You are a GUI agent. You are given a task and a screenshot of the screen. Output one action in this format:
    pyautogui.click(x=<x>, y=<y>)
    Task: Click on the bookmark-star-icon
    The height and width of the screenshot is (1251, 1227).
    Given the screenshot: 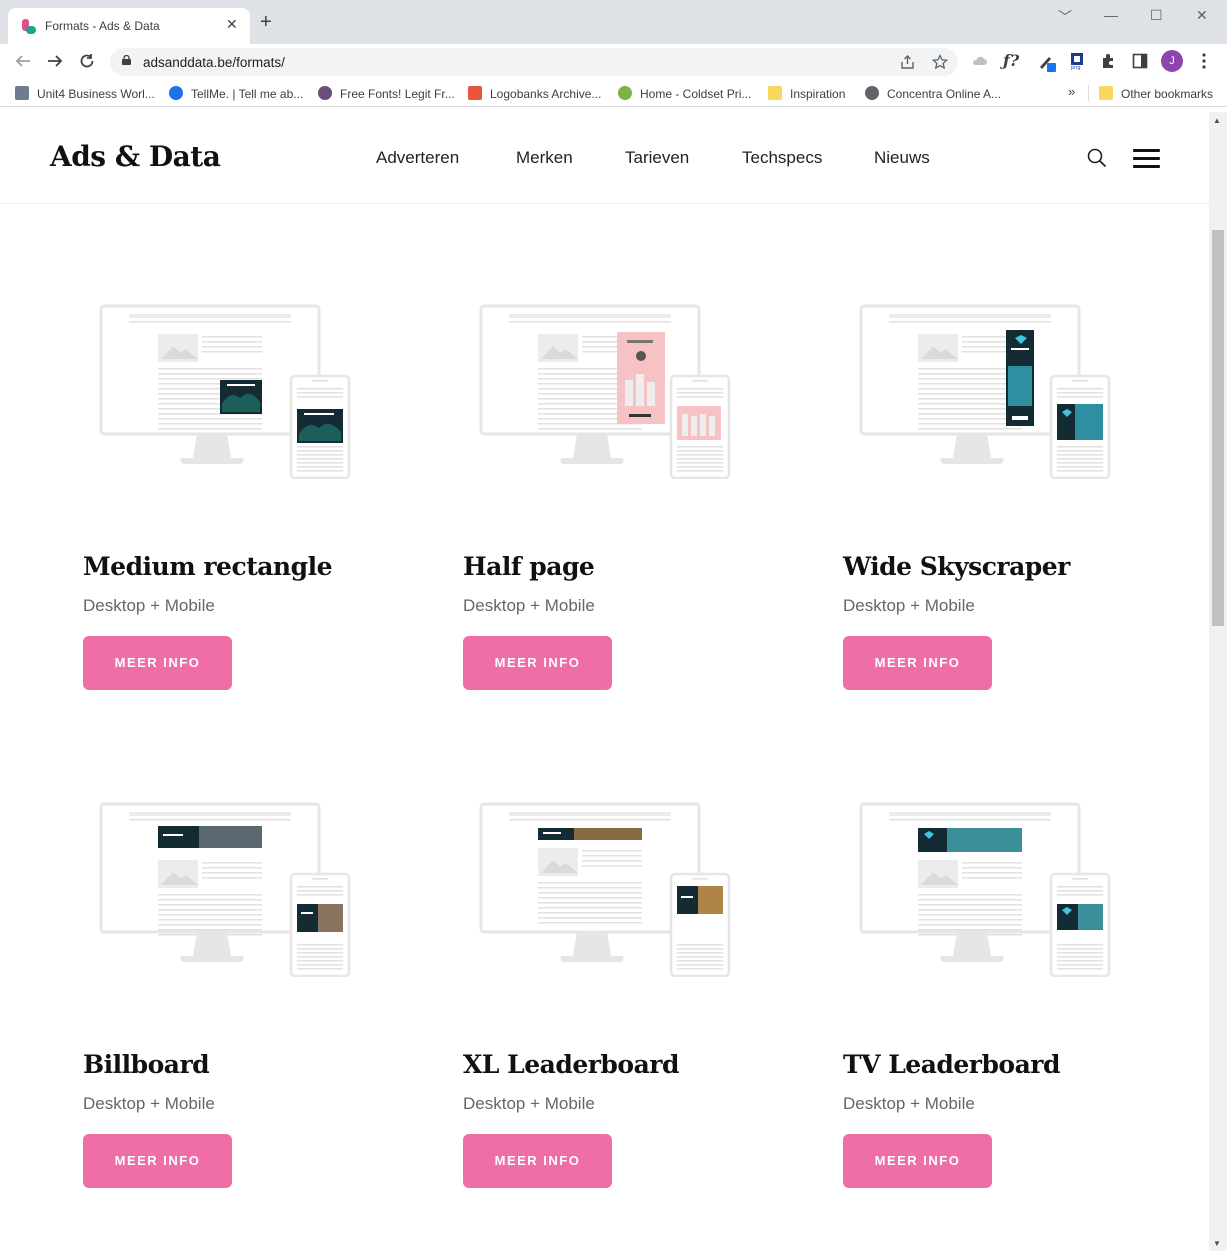 What is the action you would take?
    pyautogui.click(x=940, y=62)
    